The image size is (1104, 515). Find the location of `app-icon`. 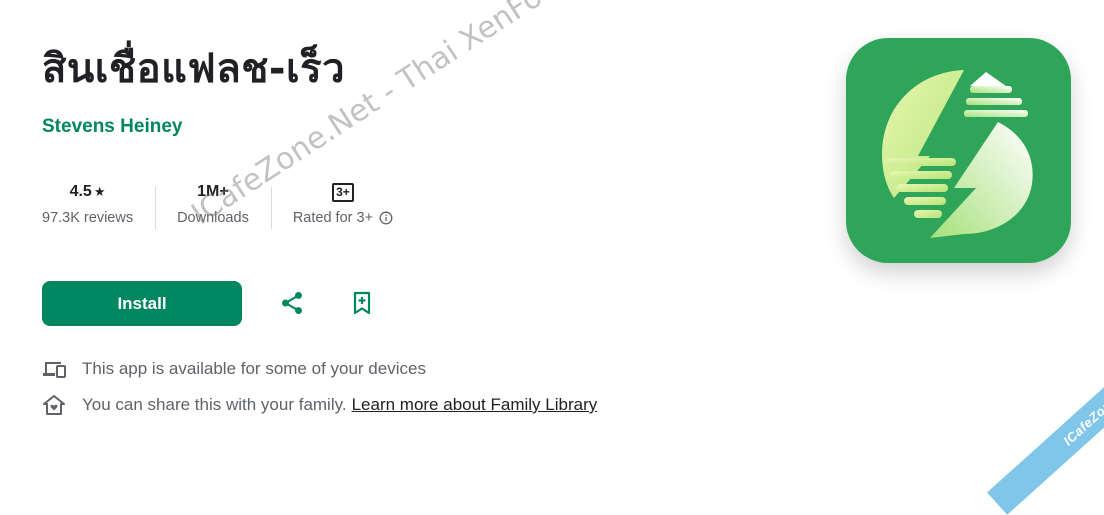

app-icon is located at coordinates (958, 150).